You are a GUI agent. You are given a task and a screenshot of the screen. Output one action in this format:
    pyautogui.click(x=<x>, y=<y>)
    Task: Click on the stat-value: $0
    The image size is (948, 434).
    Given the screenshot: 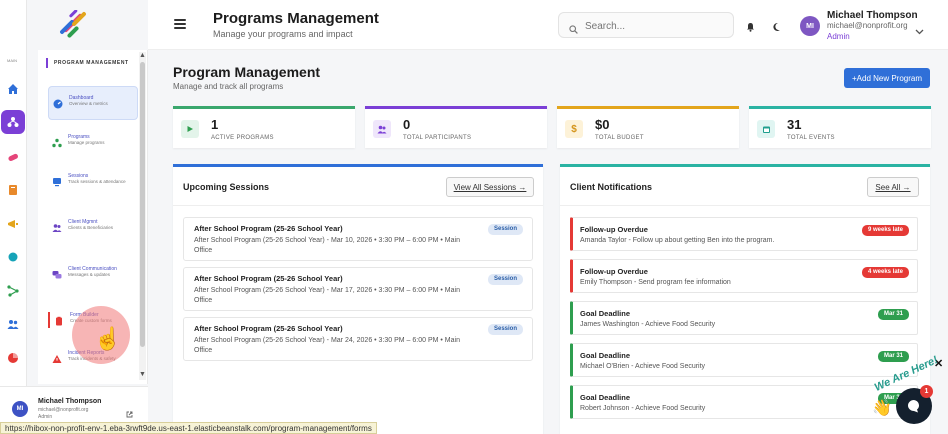 What is the action you would take?
    pyautogui.click(x=602, y=124)
    